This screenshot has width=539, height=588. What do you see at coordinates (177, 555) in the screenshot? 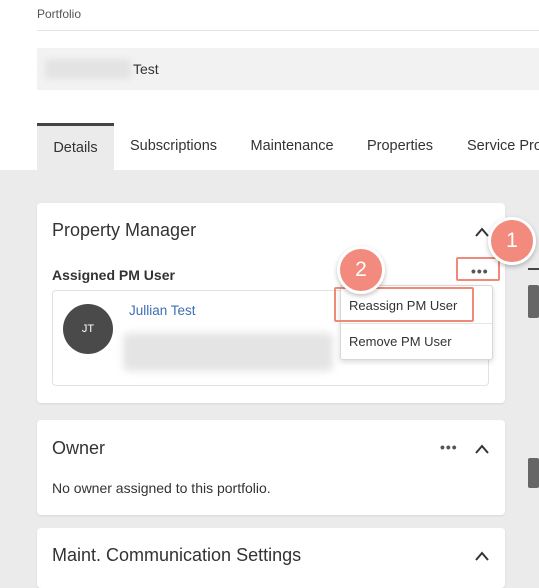
I see `card-title: Maint. Communication Settings` at bounding box center [177, 555].